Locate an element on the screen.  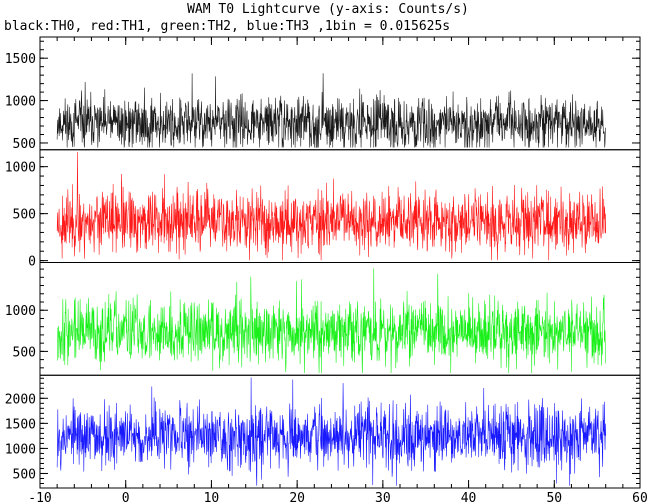
x-tick-label: 20 is located at coordinates (297, 497).